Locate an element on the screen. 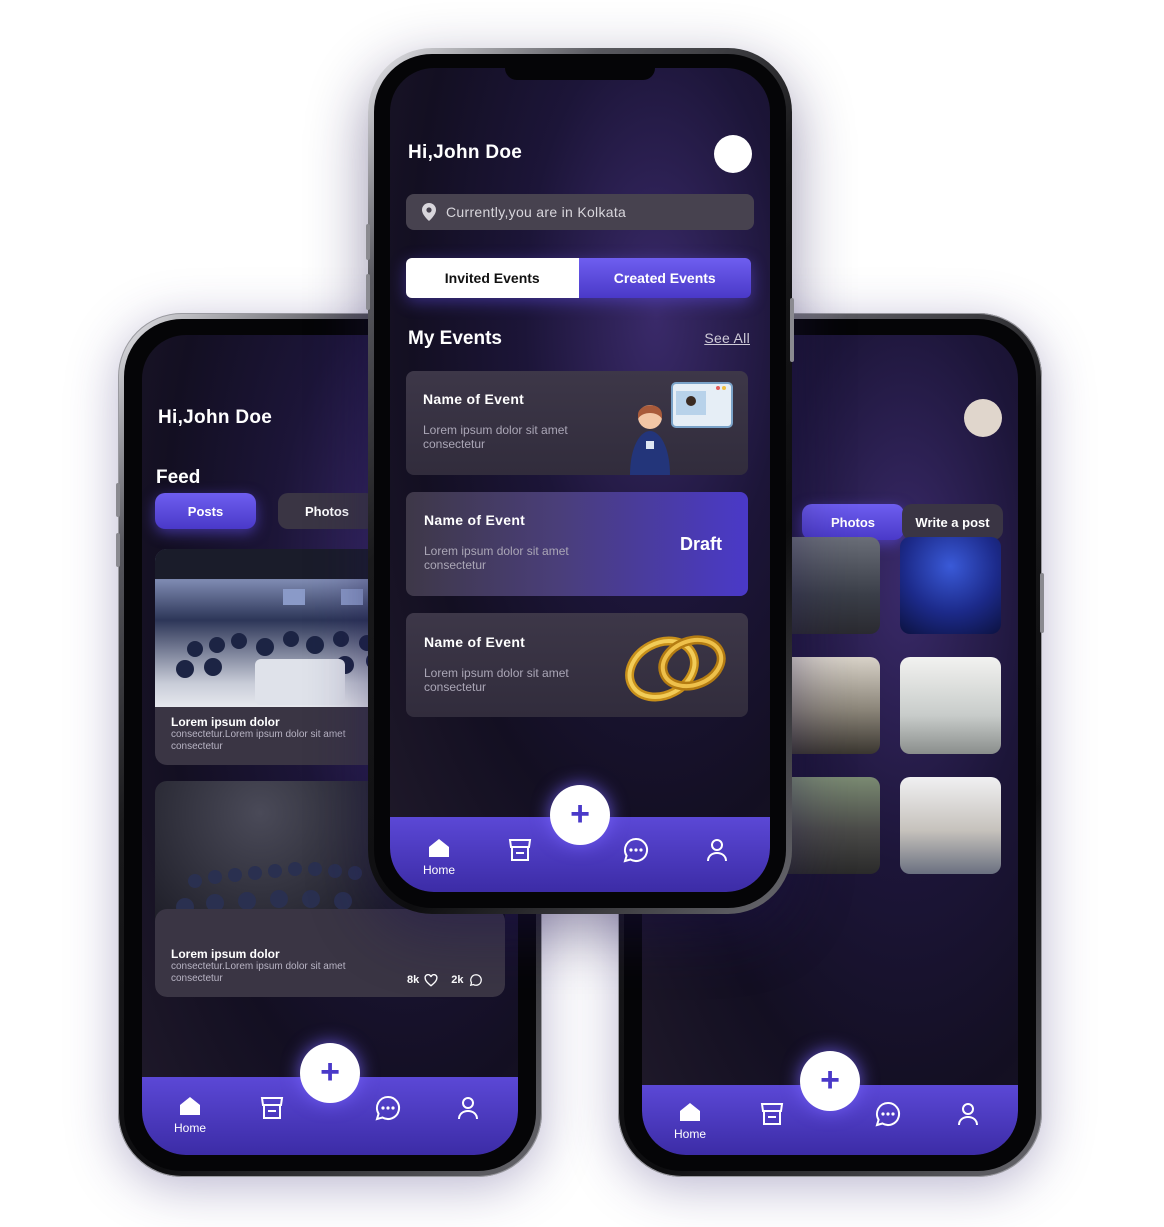 This screenshot has width=1164, height=1227. comment-count: 2k is located at coordinates (457, 980).